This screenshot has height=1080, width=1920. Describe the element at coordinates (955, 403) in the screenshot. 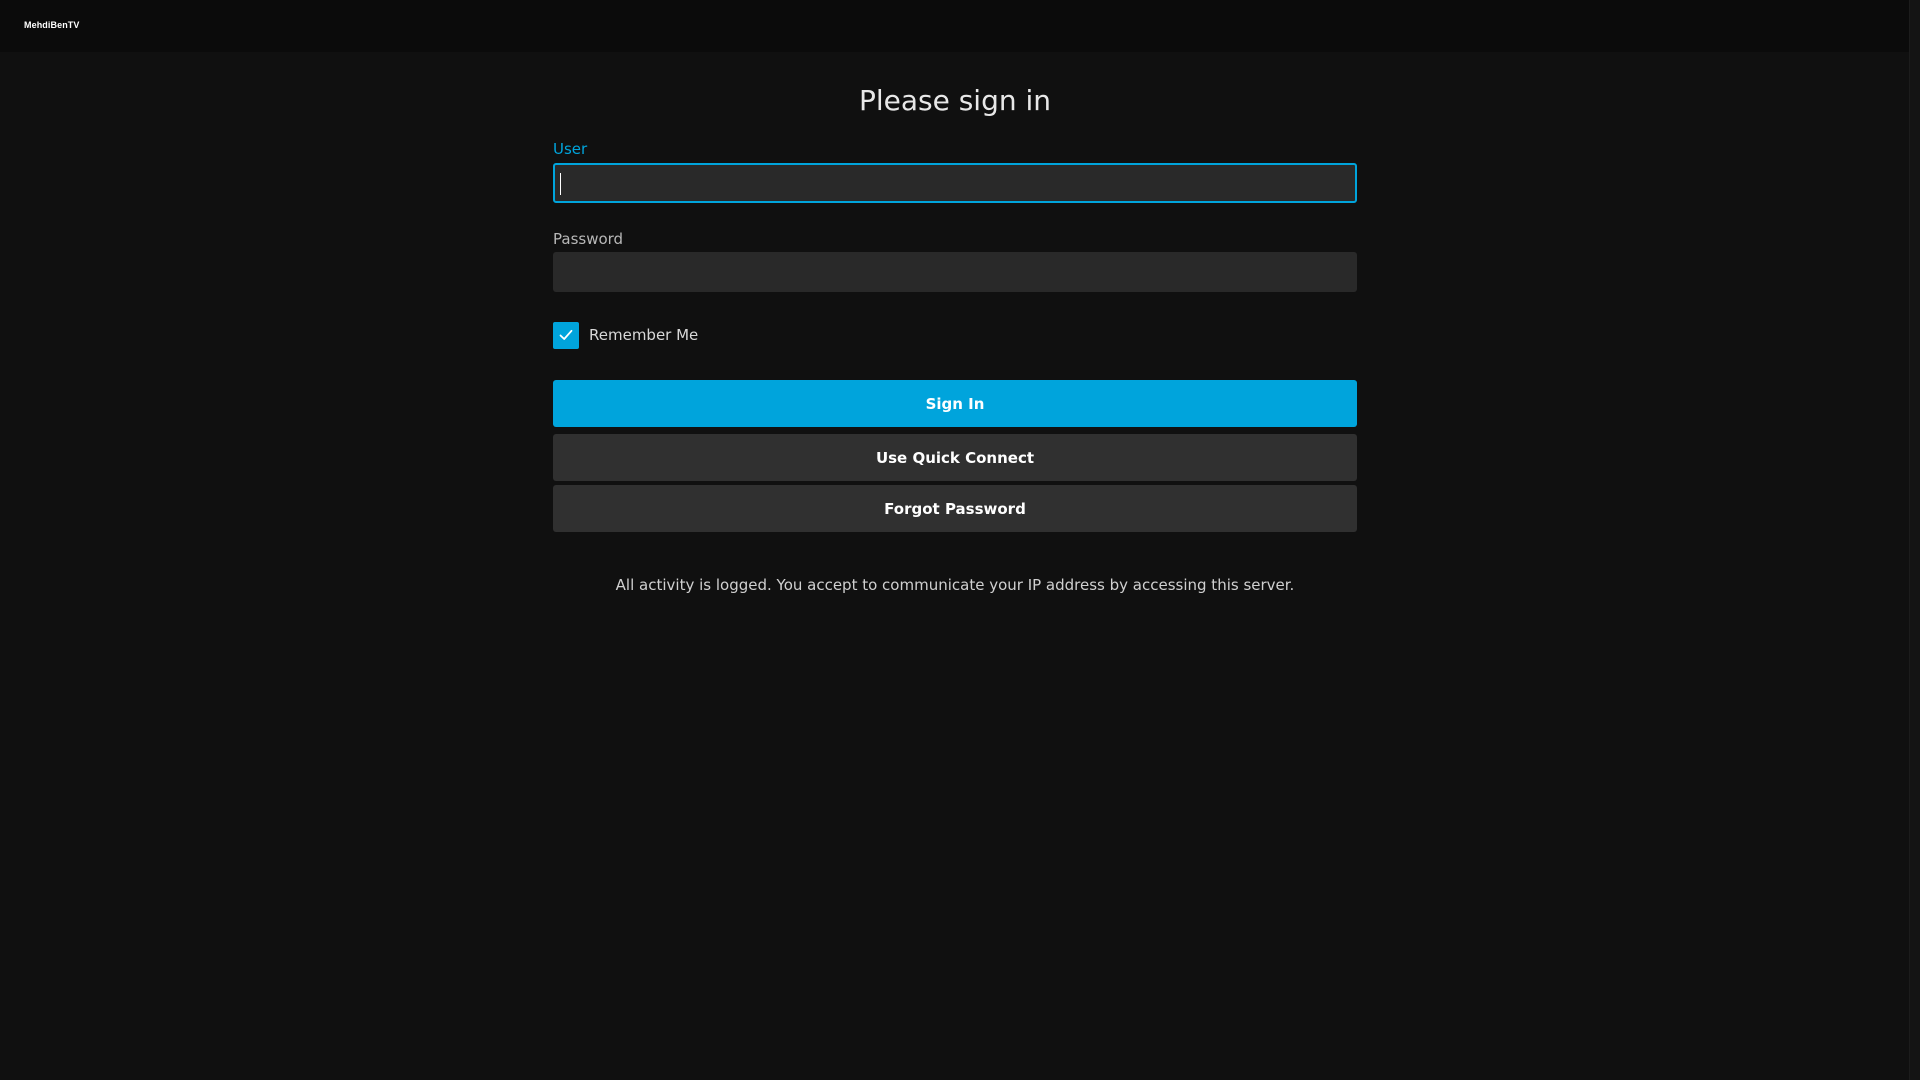

I see `sign-in-button: Sign In` at that location.